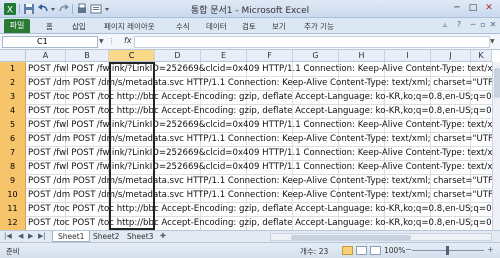 Image resolution: width=500 pixels, height=258 pixels. I want to click on select-all-corner, so click(13, 56).